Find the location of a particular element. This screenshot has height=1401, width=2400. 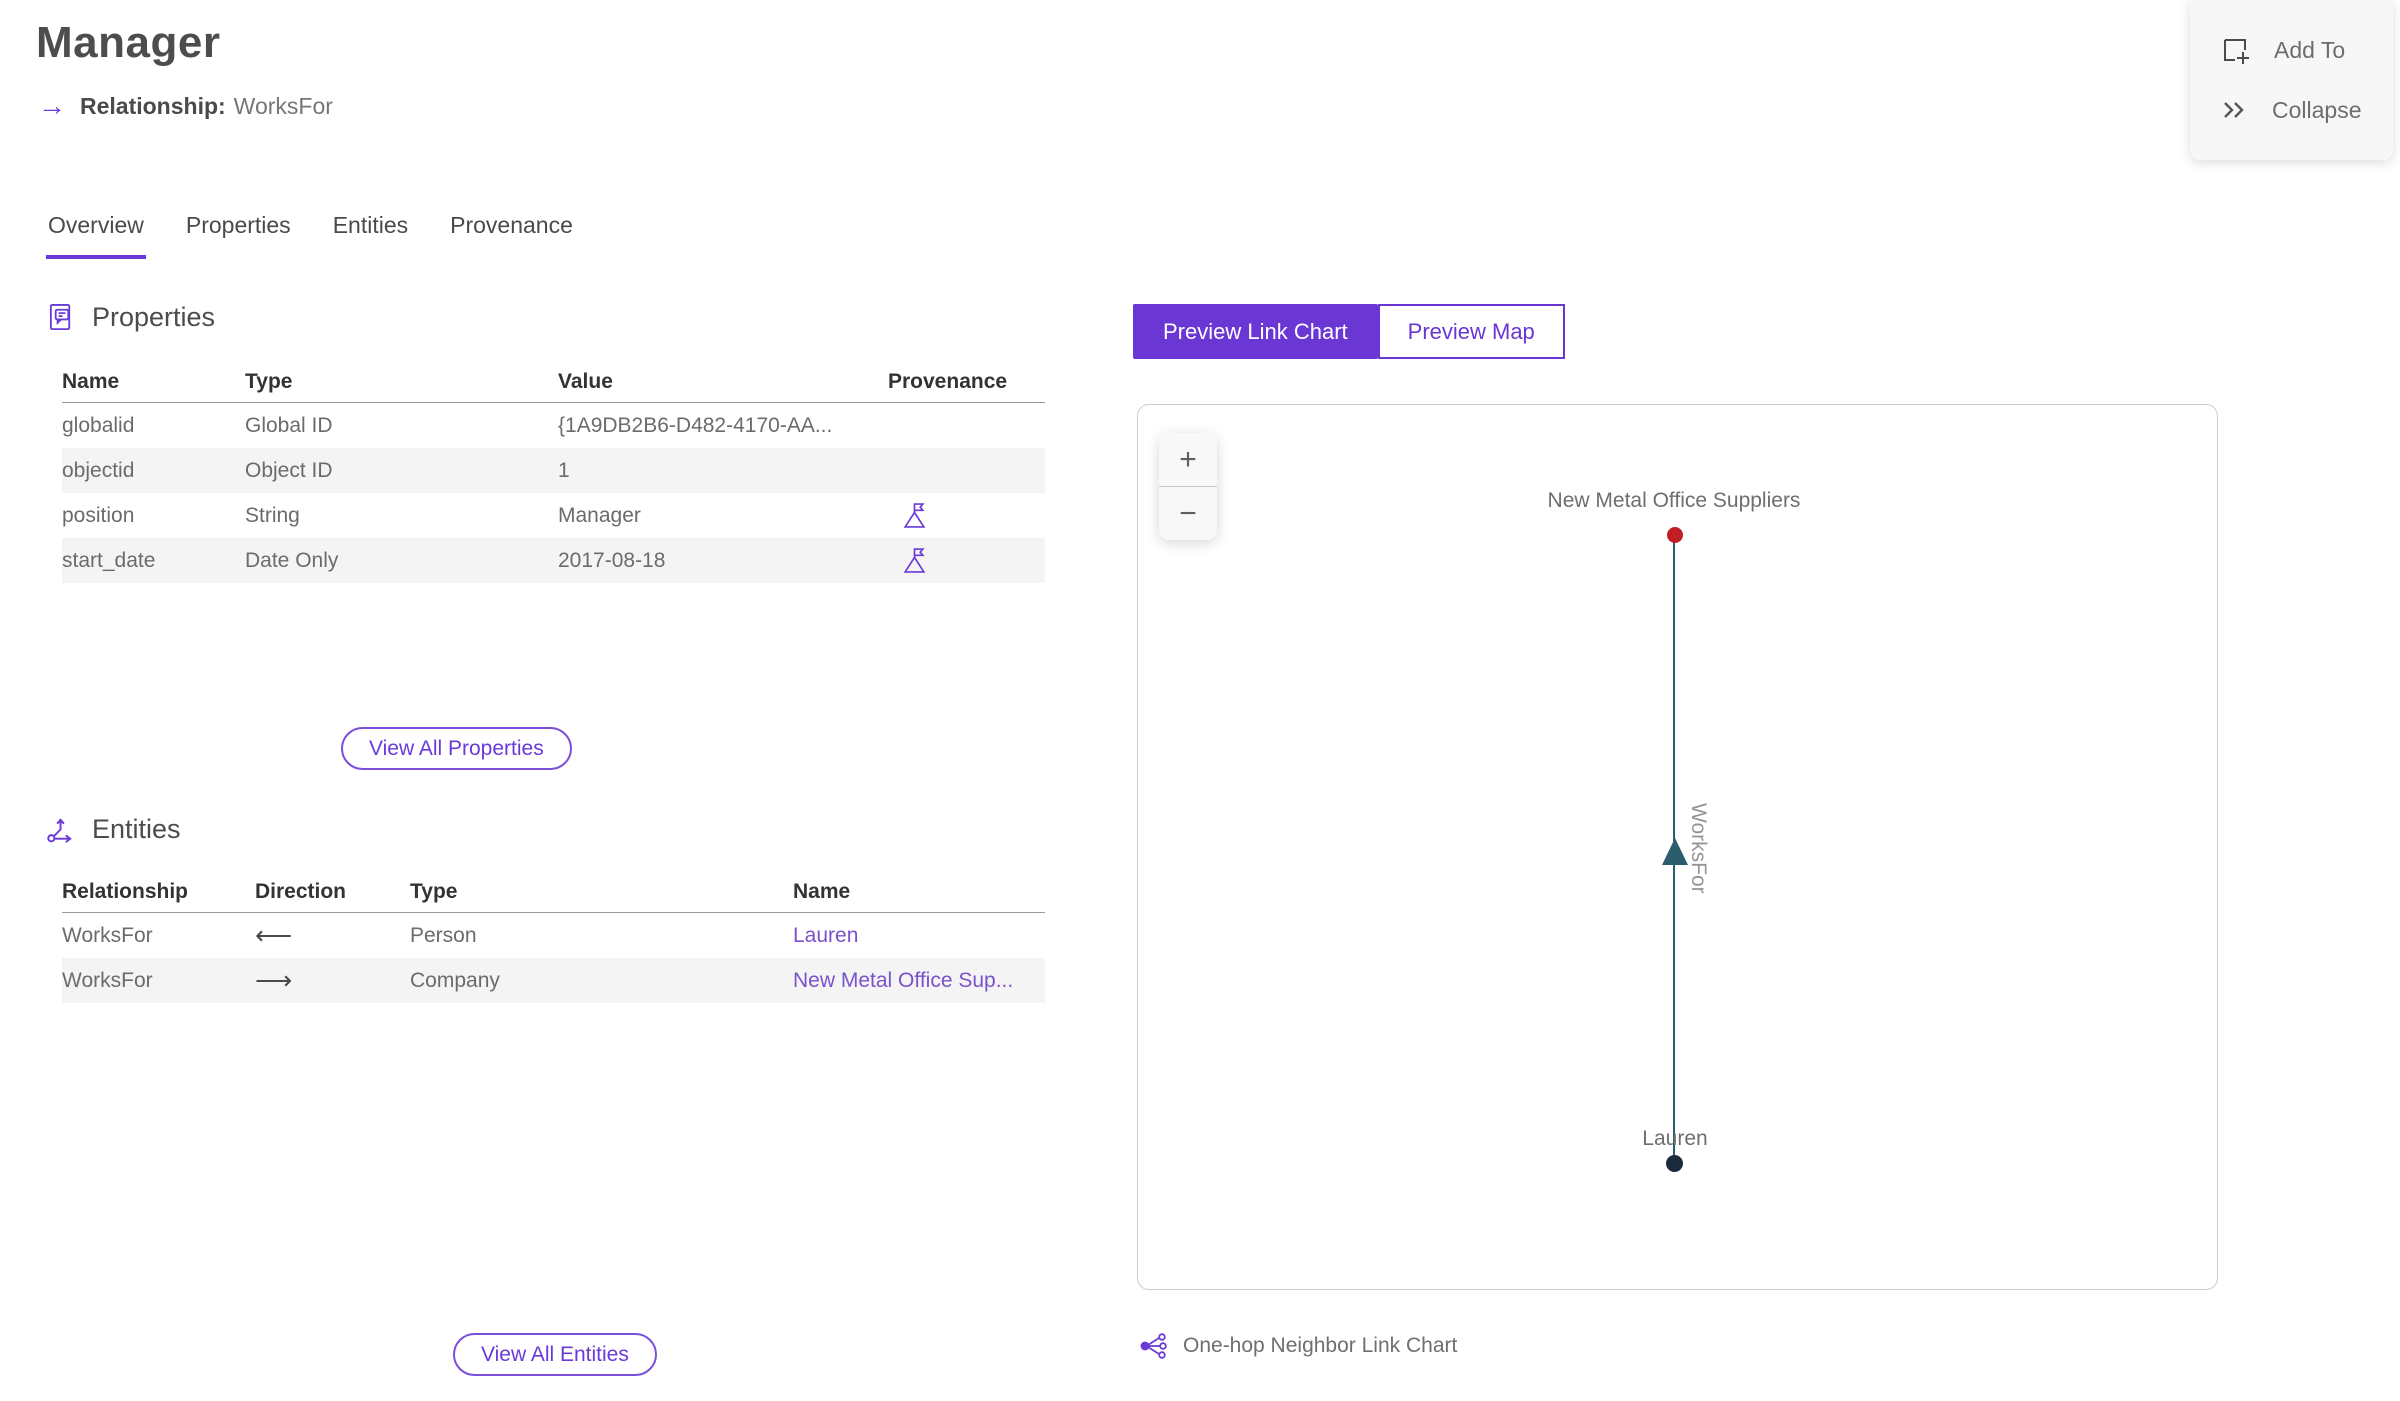

tab-entities: Entities is located at coordinates (370, 235).